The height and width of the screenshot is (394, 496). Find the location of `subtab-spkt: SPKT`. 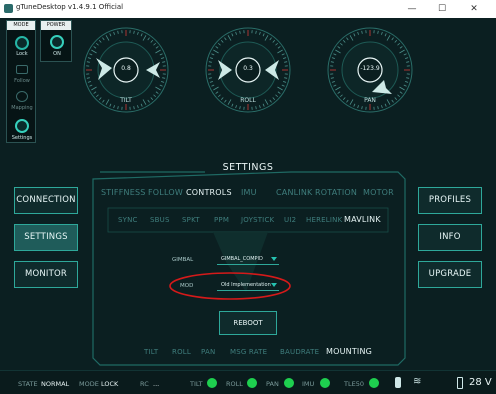

subtab-spkt: SPKT is located at coordinates (191, 220).